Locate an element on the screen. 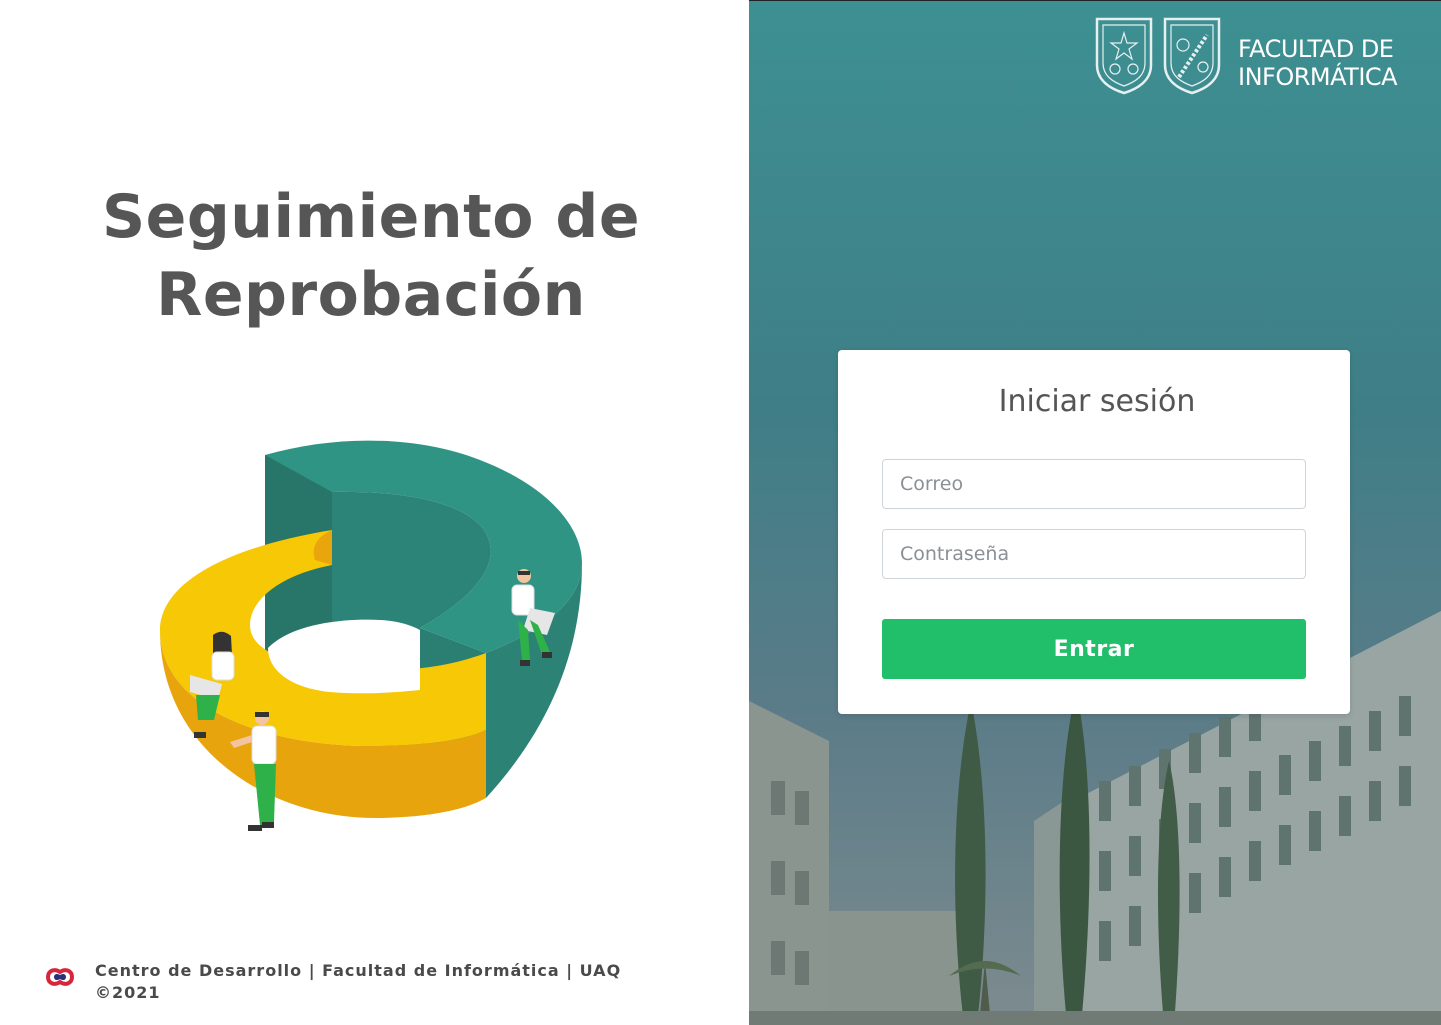  donut-chart-illustration is located at coordinates (371, 635).